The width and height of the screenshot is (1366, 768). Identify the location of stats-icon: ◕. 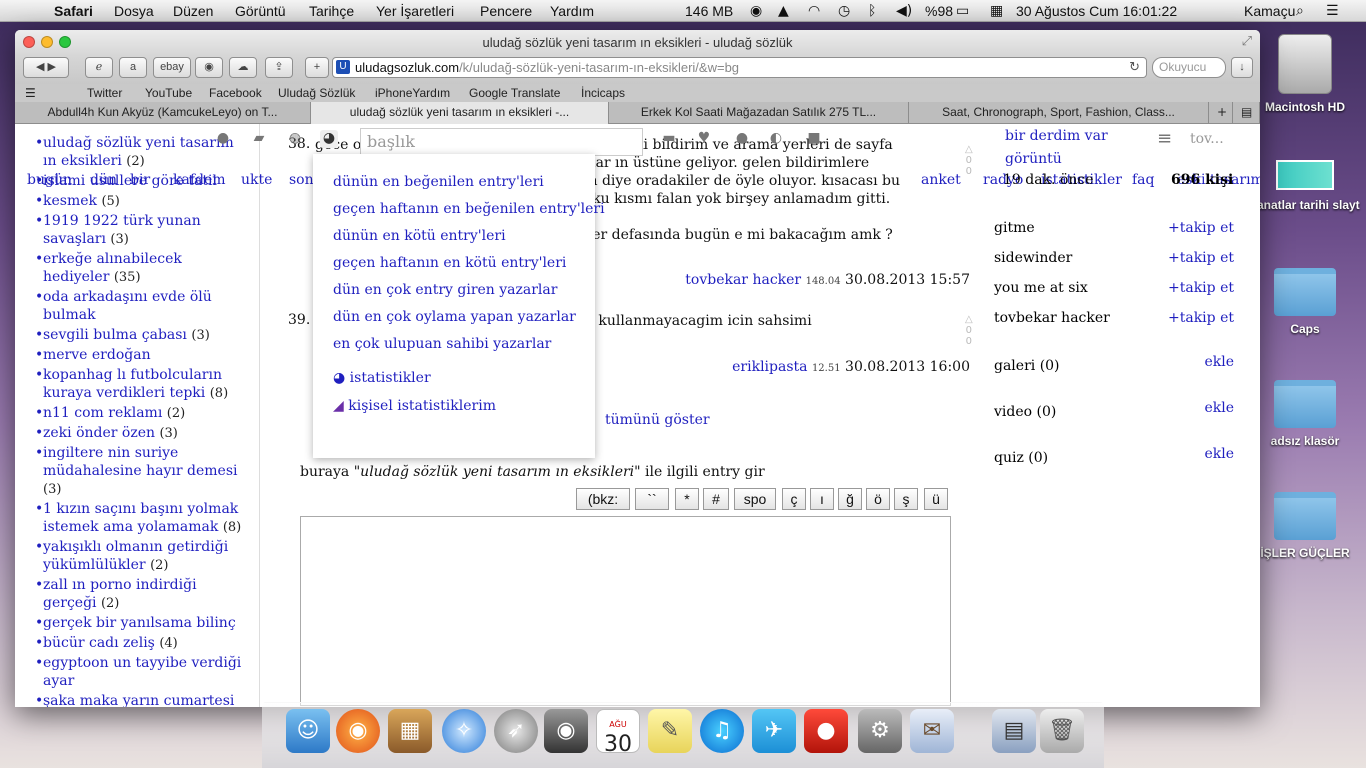
(329, 139).